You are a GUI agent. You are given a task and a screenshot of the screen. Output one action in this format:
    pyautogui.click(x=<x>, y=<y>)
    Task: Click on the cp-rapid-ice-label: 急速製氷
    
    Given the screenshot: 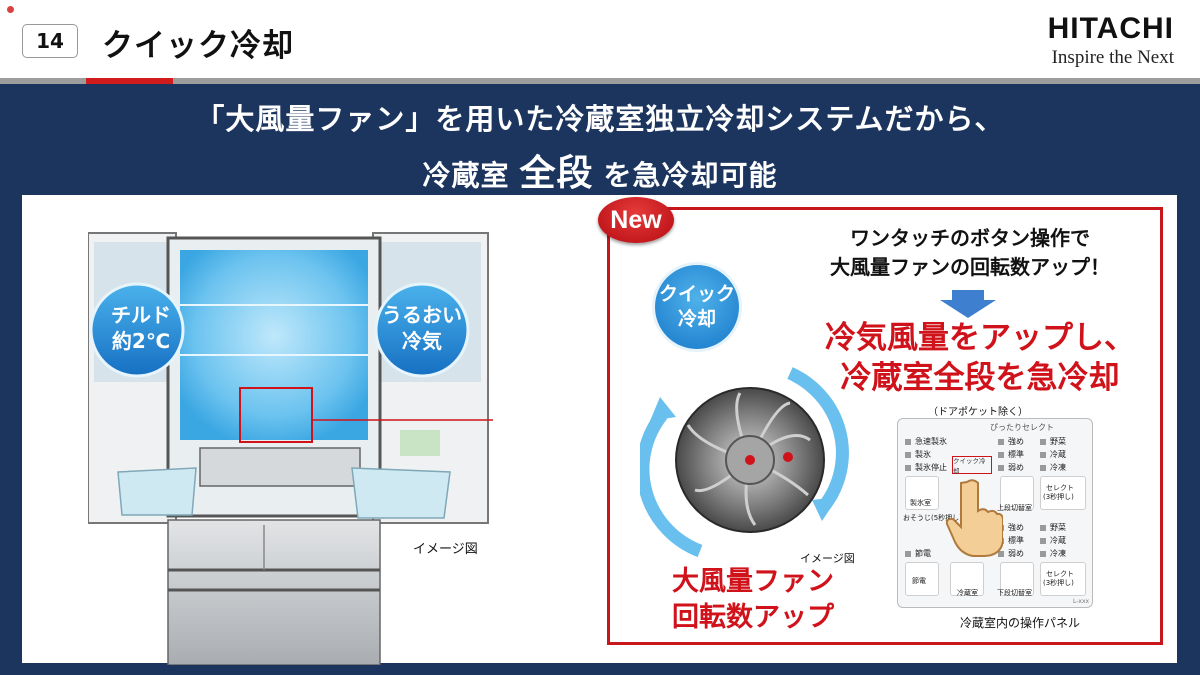 What is the action you would take?
    pyautogui.click(x=931, y=441)
    